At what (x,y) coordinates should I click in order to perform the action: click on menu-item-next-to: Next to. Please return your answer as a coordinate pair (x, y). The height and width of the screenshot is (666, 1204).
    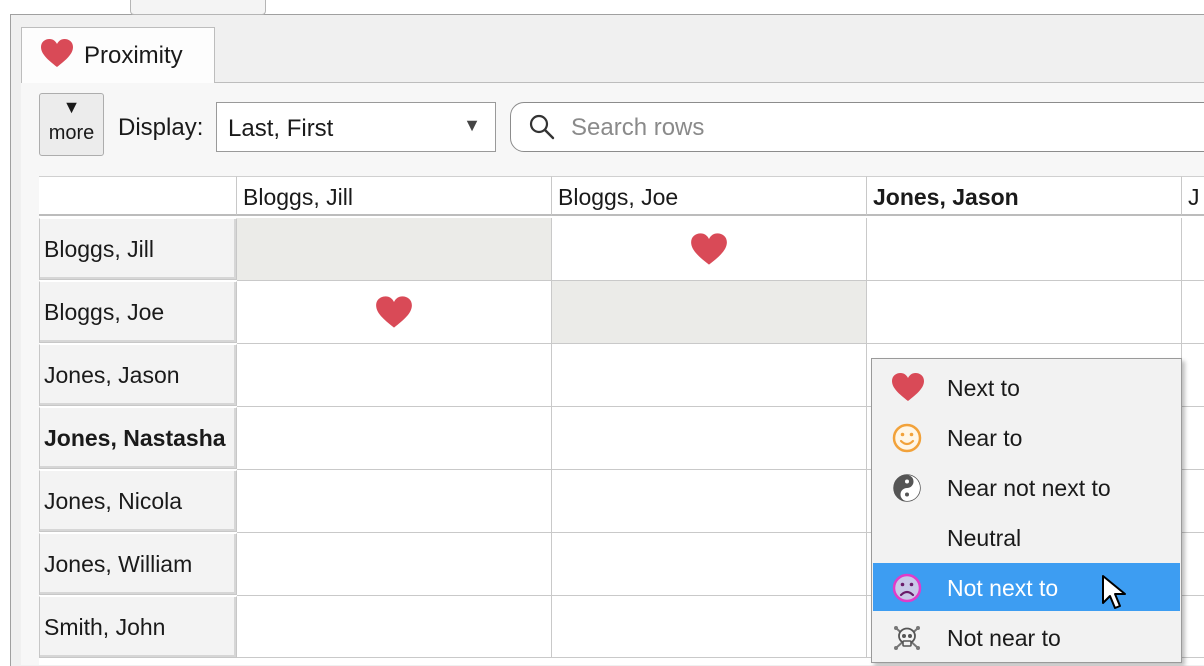
    Looking at the image, I should click on (1026, 387).